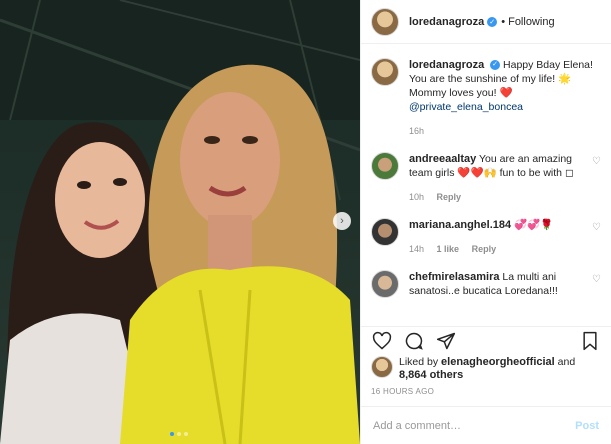  I want to click on caption-username: loredanagroza, so click(446, 65).